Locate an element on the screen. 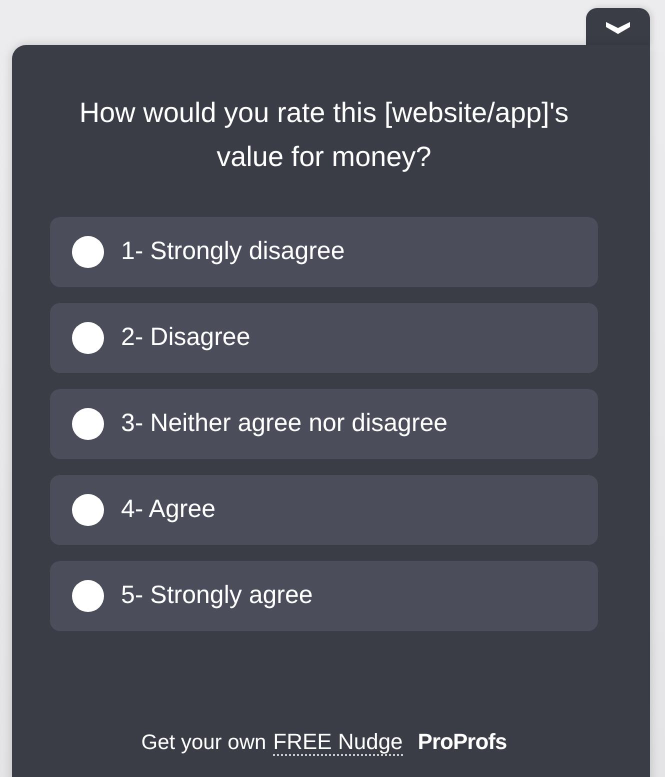 The height and width of the screenshot is (777, 665). answer-option: 1- Strongly disagree is located at coordinates (324, 252).